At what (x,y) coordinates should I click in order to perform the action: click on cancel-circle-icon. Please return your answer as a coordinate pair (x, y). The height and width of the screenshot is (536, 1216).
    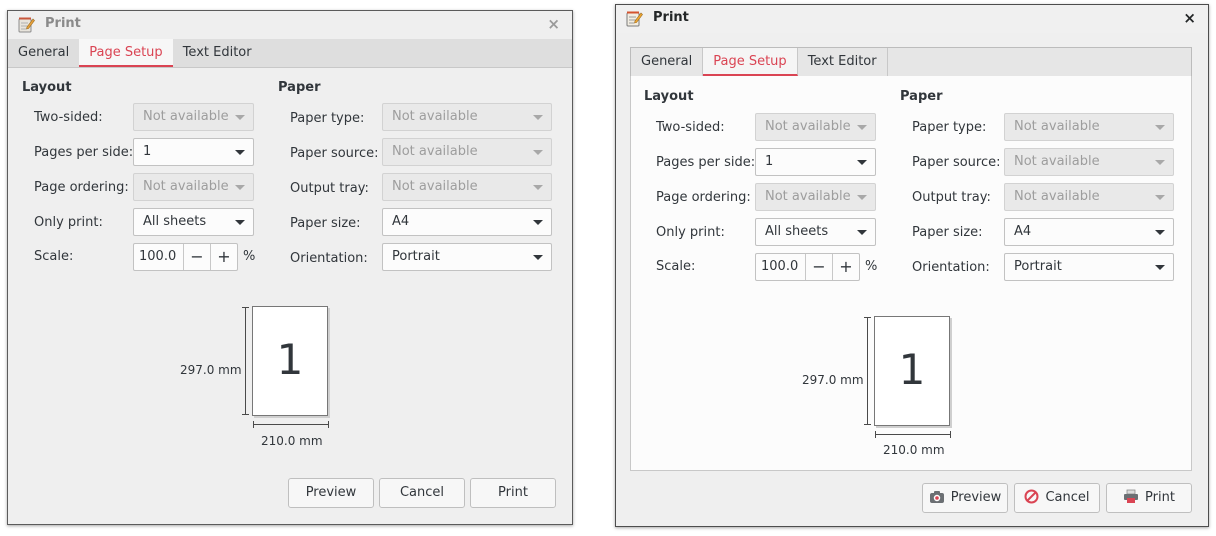
    Looking at the image, I should click on (1031, 496).